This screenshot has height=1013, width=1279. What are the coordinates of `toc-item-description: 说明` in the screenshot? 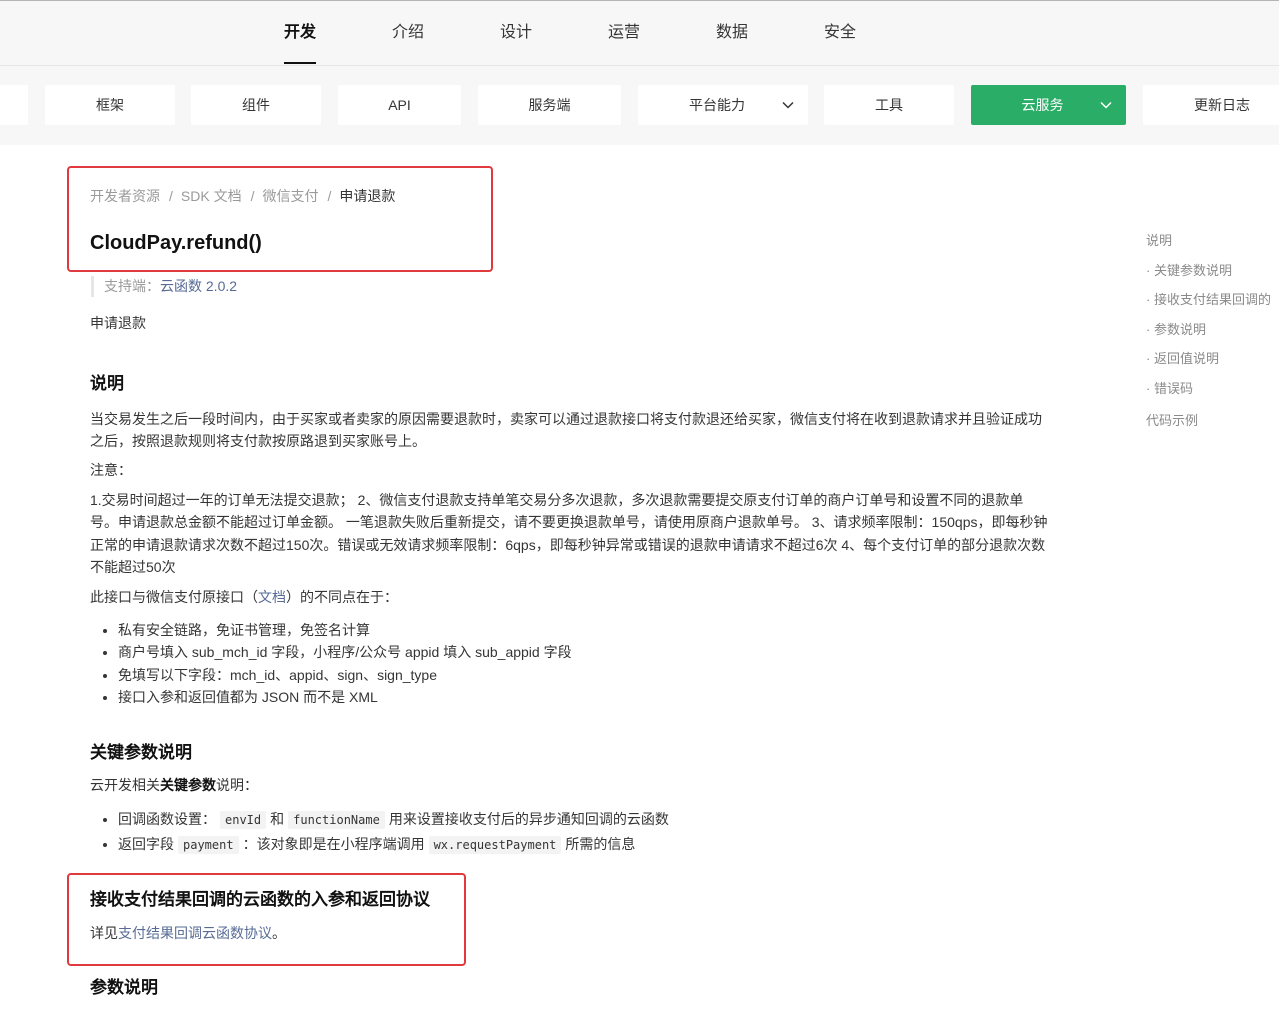 It's located at (1212, 241).